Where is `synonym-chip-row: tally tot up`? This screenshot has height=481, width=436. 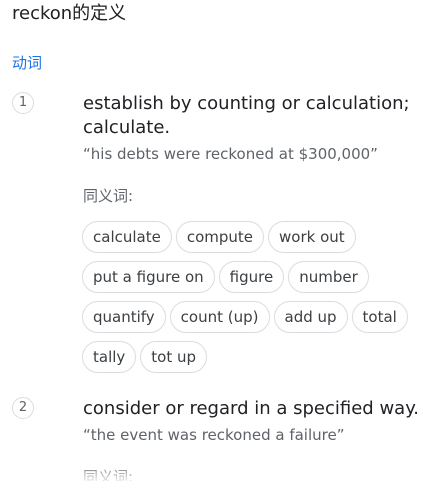
synonym-chip-row: tally tot up is located at coordinates (257, 357).